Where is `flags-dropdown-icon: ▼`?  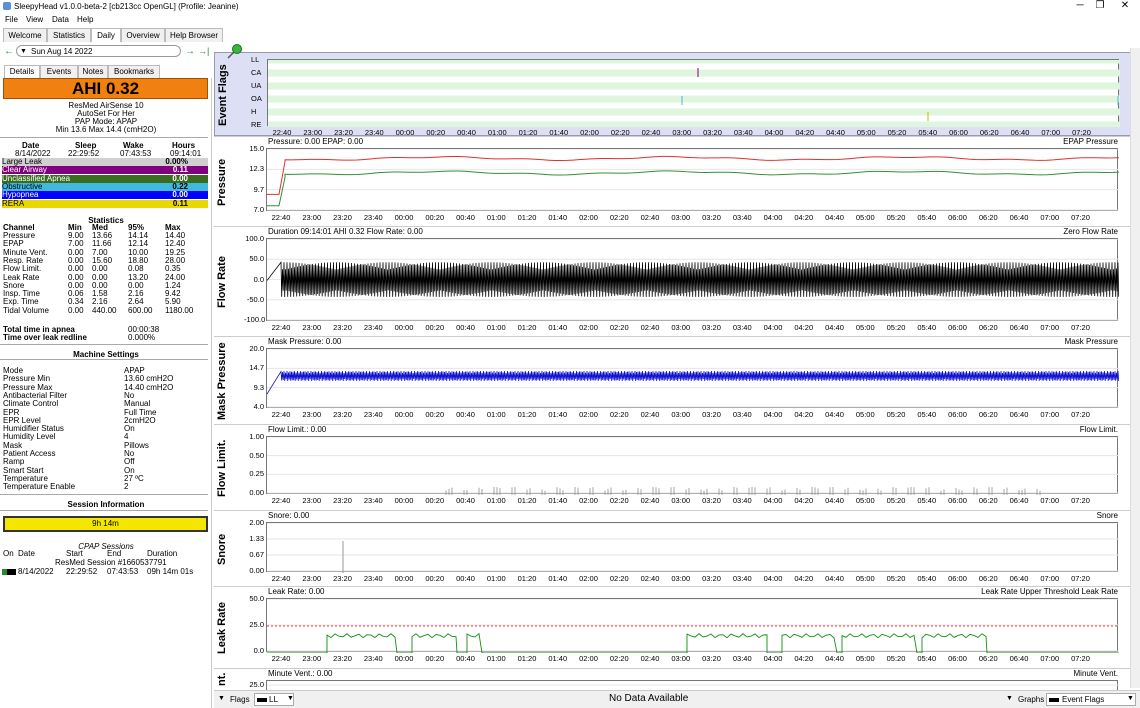 flags-dropdown-icon: ▼ is located at coordinates (221, 698).